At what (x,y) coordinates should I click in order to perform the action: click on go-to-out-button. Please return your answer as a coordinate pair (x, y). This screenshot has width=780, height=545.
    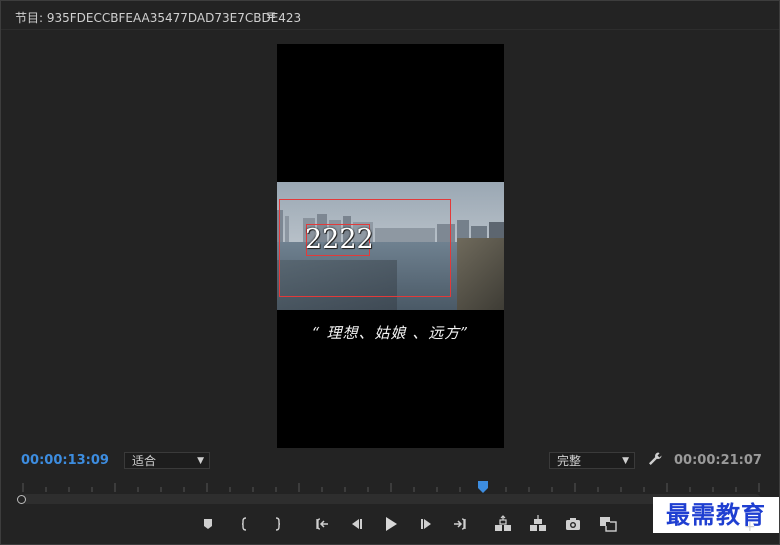
    Looking at the image, I should click on (460, 524).